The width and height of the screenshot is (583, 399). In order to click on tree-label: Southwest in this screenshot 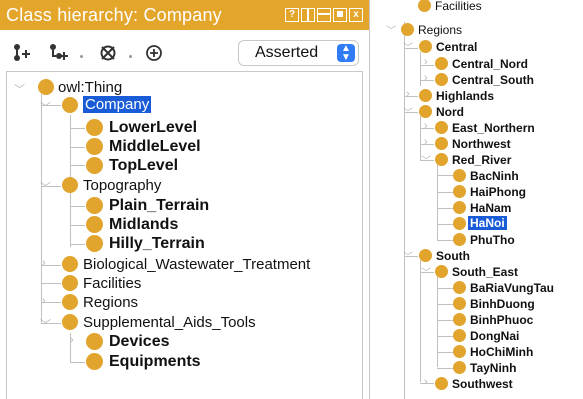, I will do `click(482, 384)`.